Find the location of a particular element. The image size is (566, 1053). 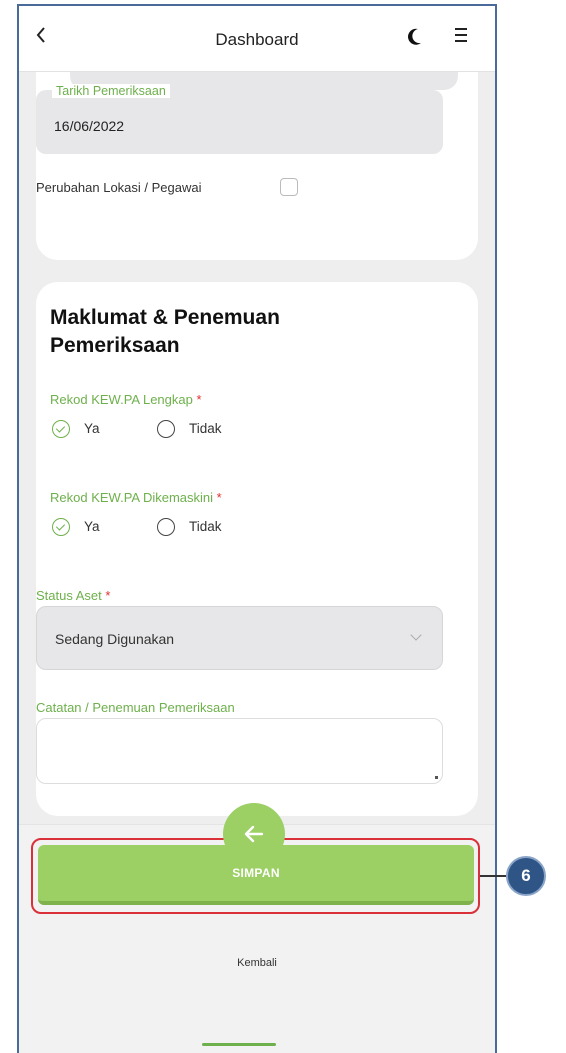

arrow-left-icon is located at coordinates (254, 834).